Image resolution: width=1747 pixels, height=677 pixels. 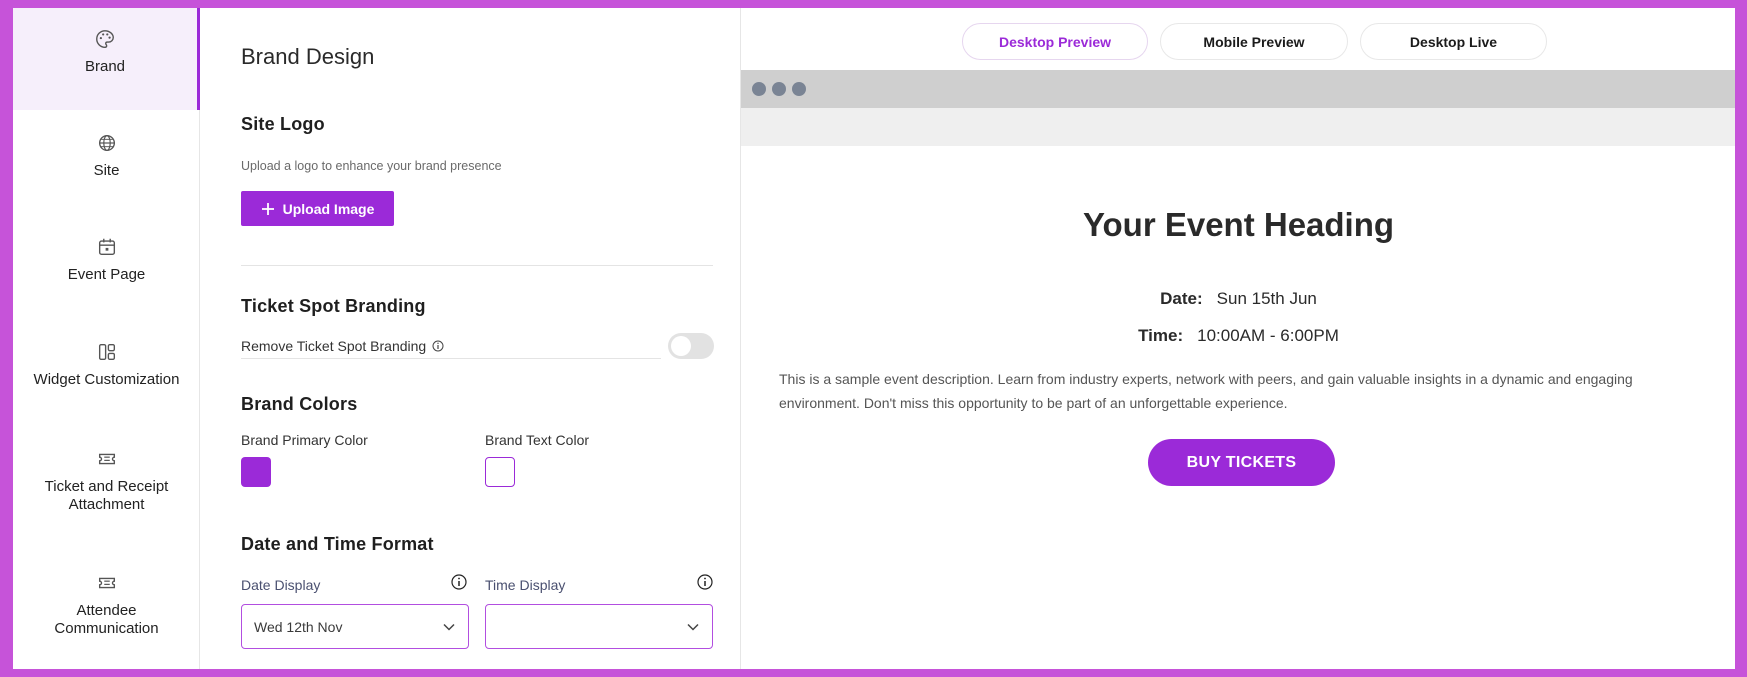 I want to click on calendar-icon, so click(x=106, y=247).